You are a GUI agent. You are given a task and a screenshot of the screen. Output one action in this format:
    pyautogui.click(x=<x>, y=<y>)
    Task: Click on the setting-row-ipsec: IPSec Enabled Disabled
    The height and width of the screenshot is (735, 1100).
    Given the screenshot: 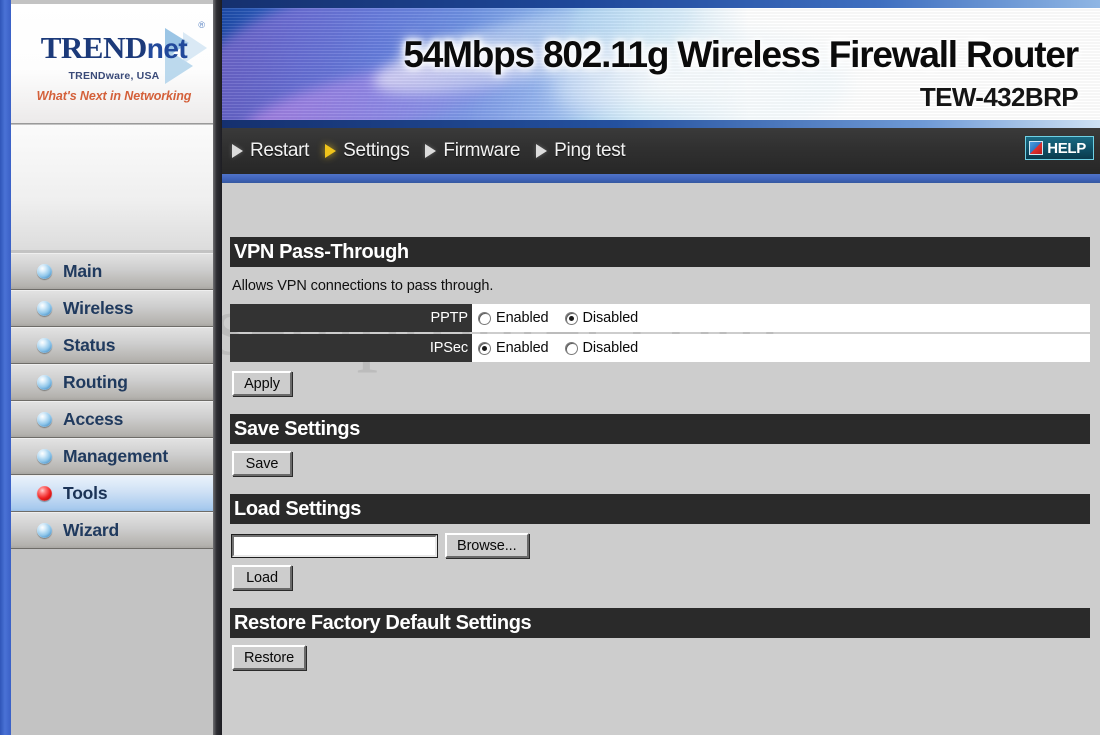 What is the action you would take?
    pyautogui.click(x=660, y=348)
    